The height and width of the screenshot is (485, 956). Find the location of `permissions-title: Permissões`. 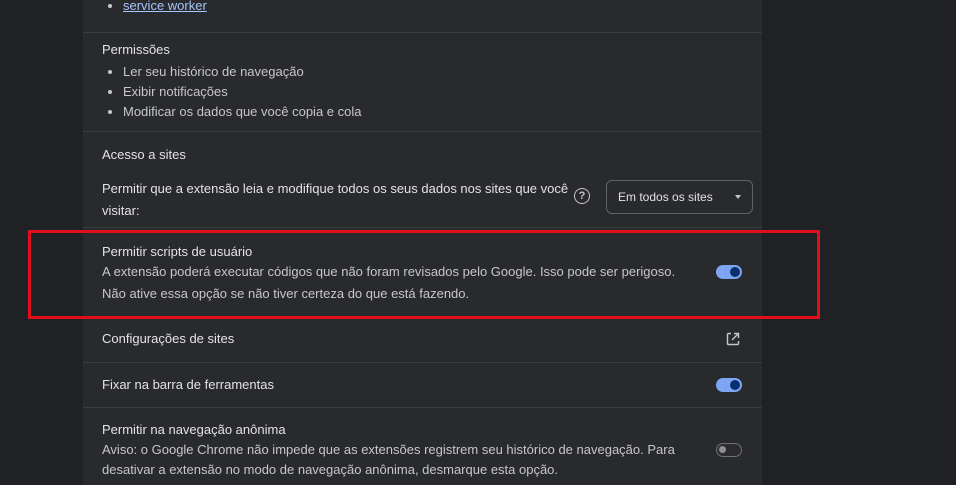

permissions-title: Permissões is located at coordinates (136, 49).